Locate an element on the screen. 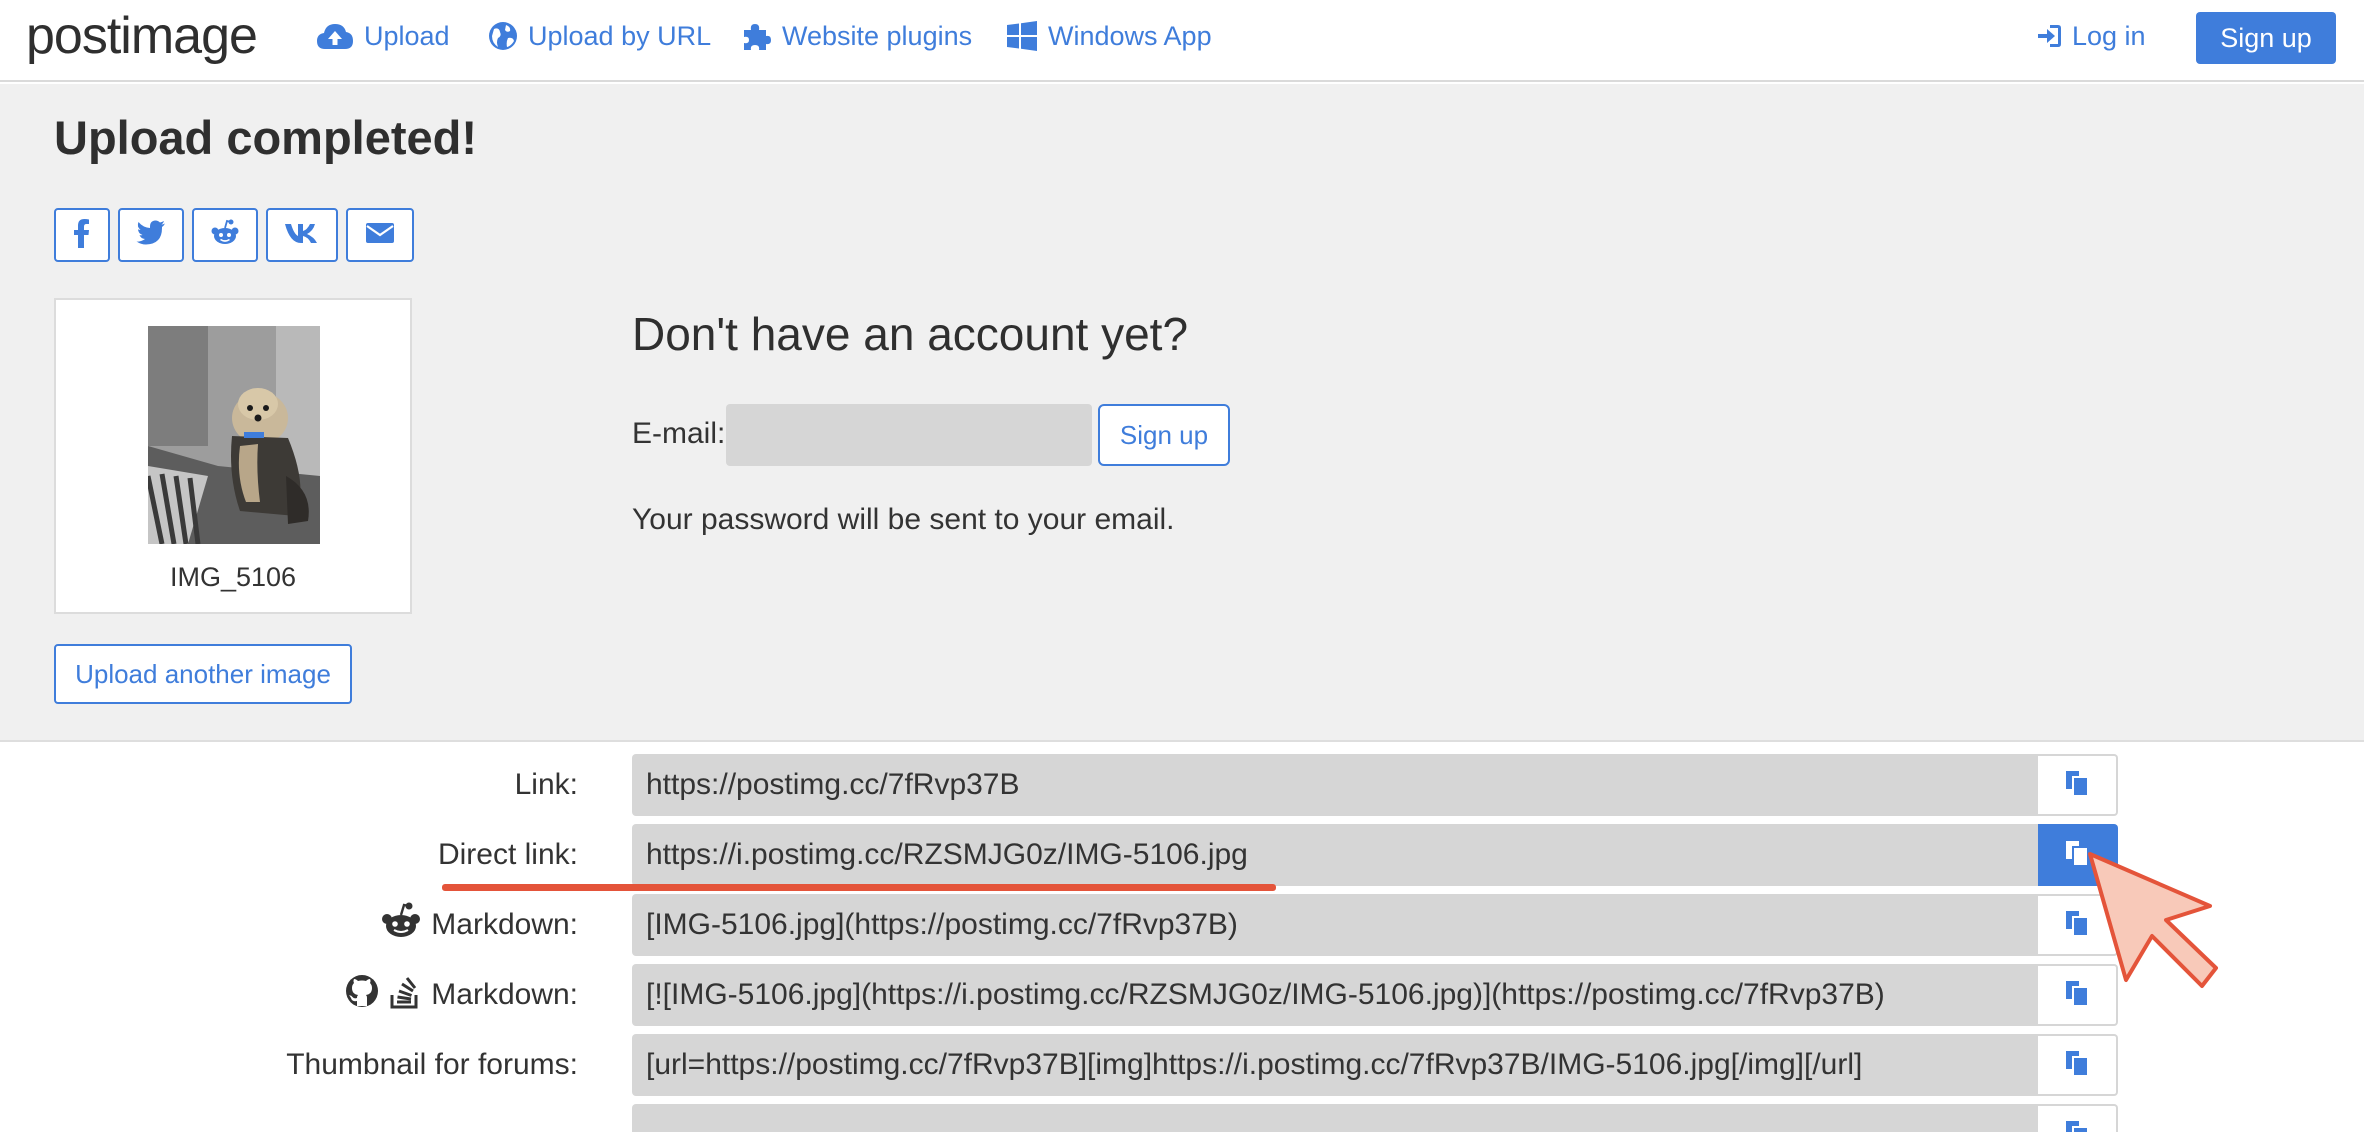 The width and height of the screenshot is (2364, 1132). link-label-text: Link: is located at coordinates (546, 784).